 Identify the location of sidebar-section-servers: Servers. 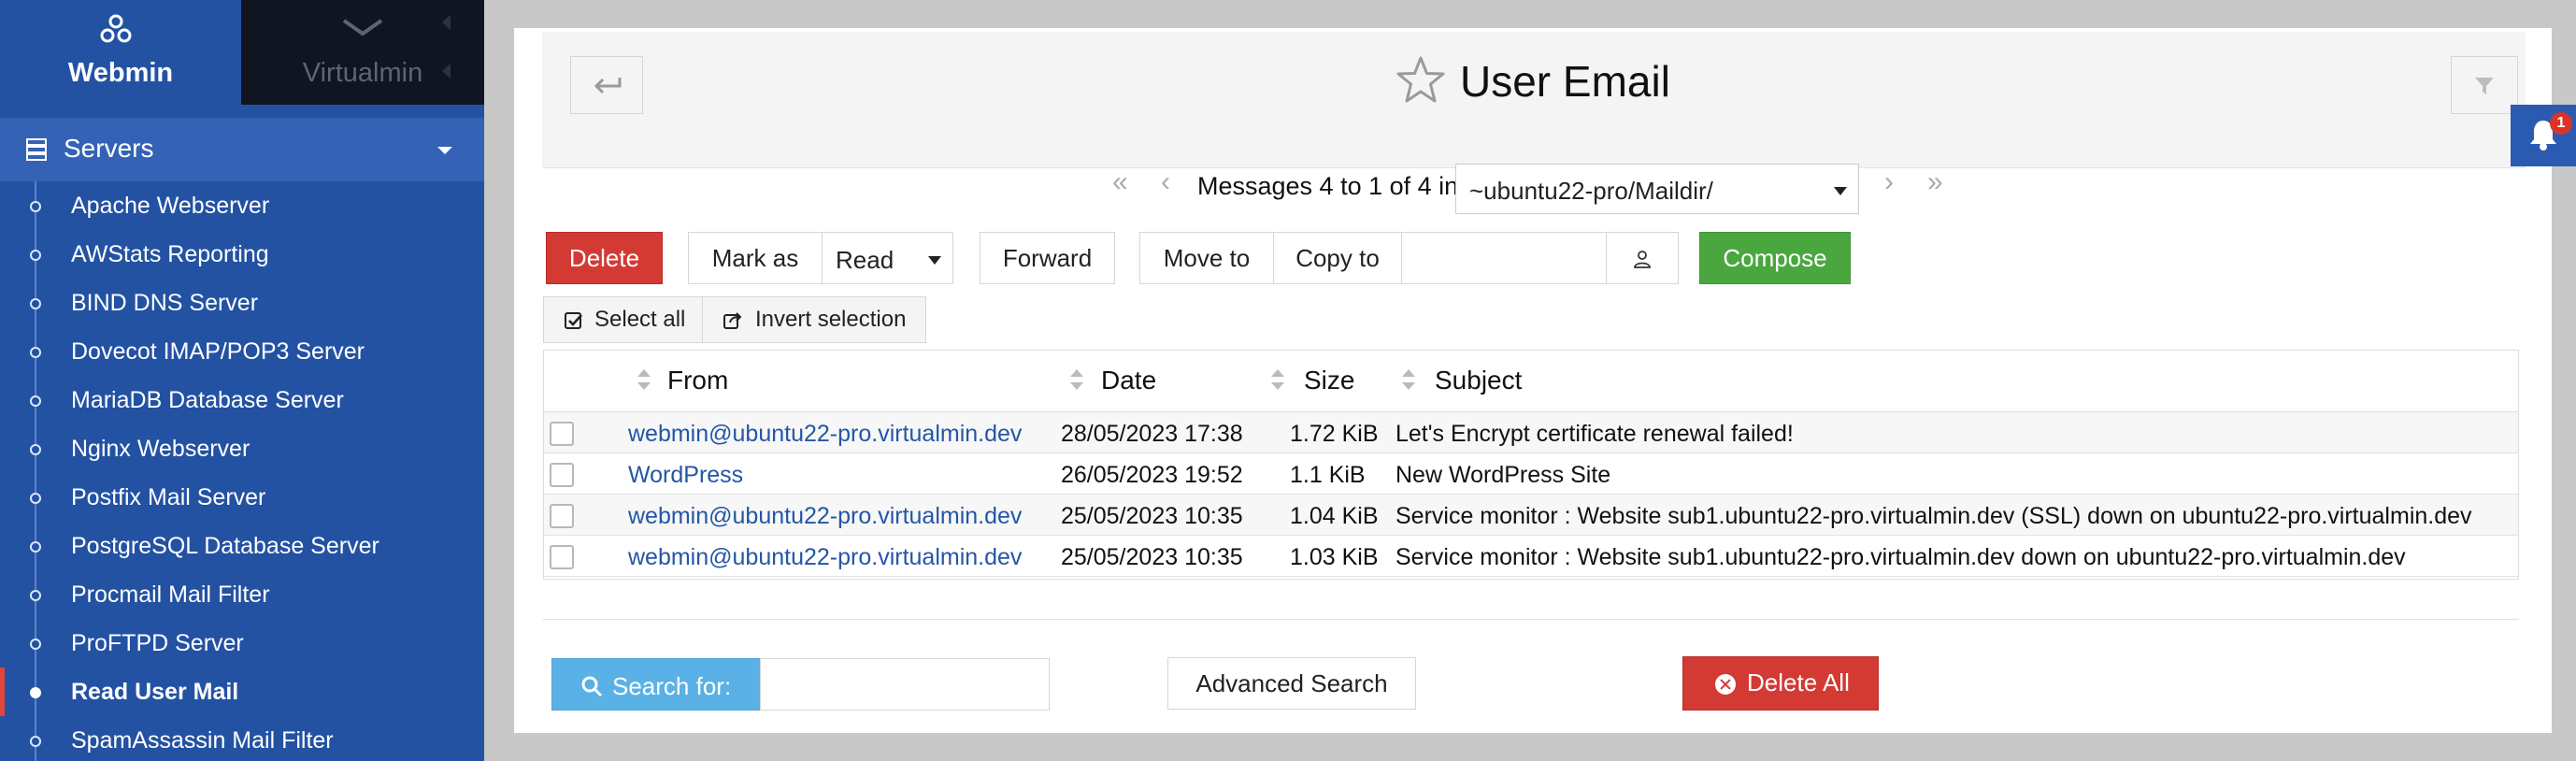
(242, 150).